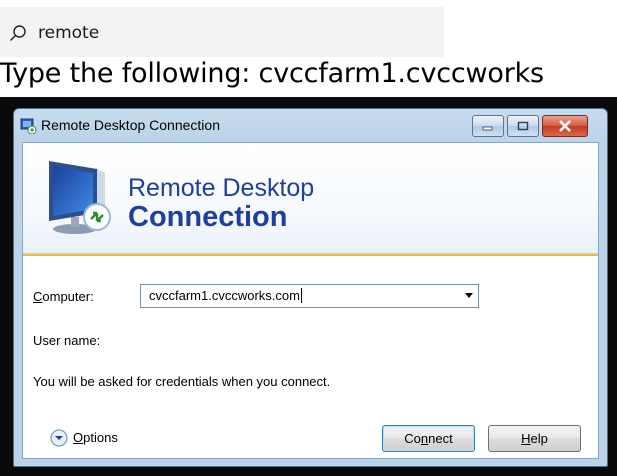 The image size is (617, 476). What do you see at coordinates (221, 188) in the screenshot?
I see `banner-title-line1: Remote Desktop` at bounding box center [221, 188].